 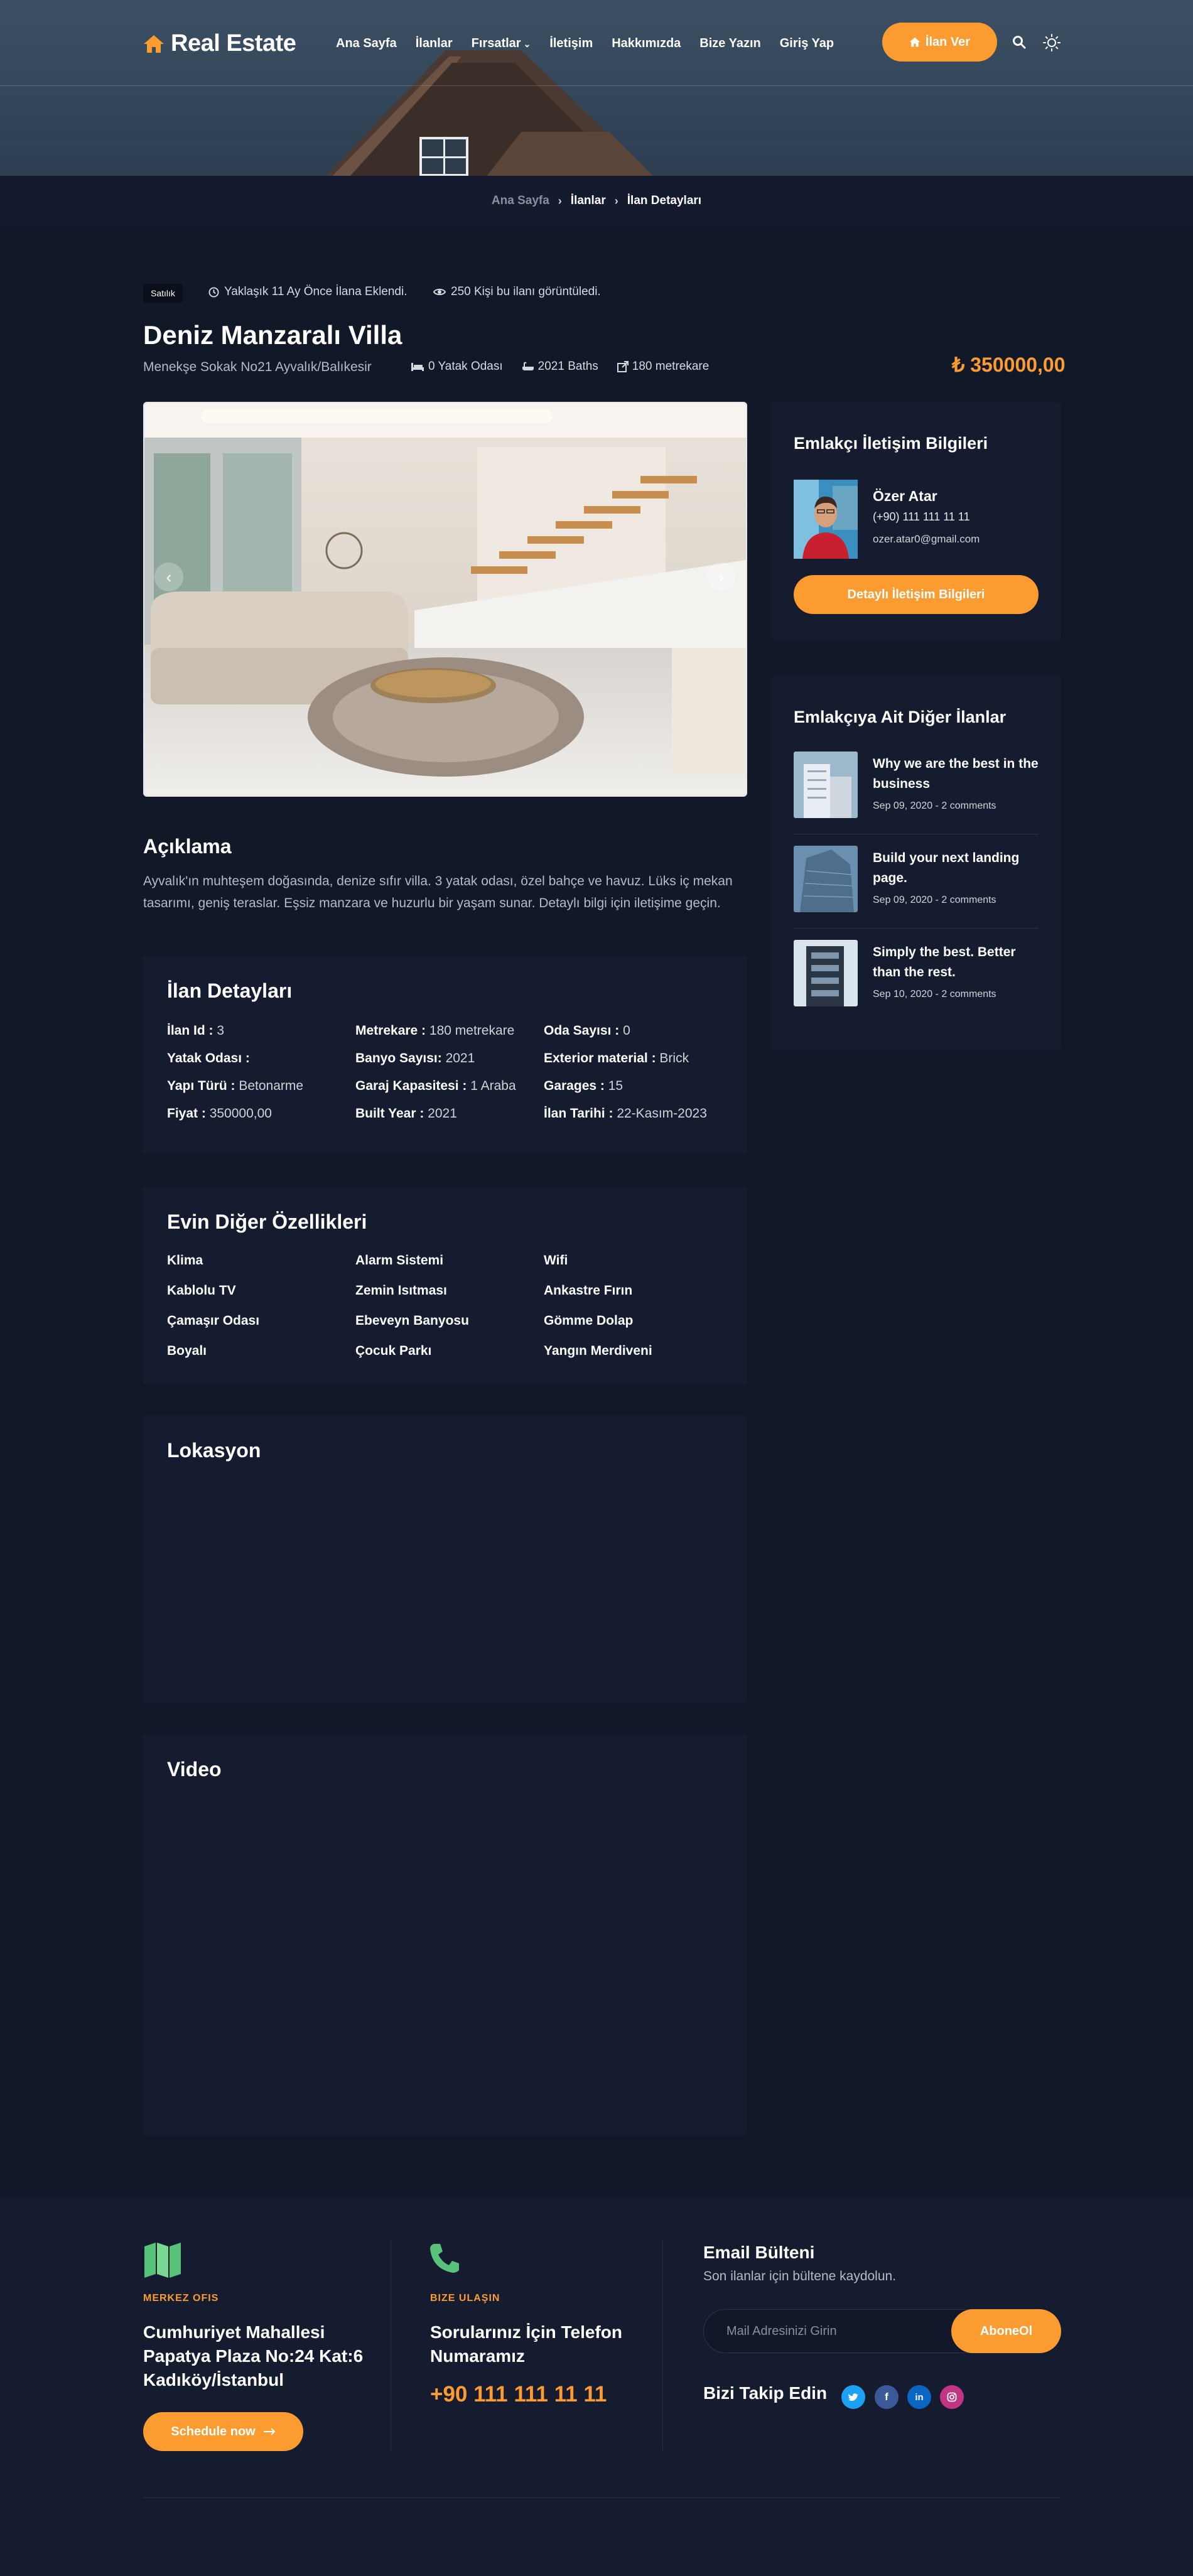 I want to click on features-title: Evin Diğer Özellikleri, so click(x=267, y=1221).